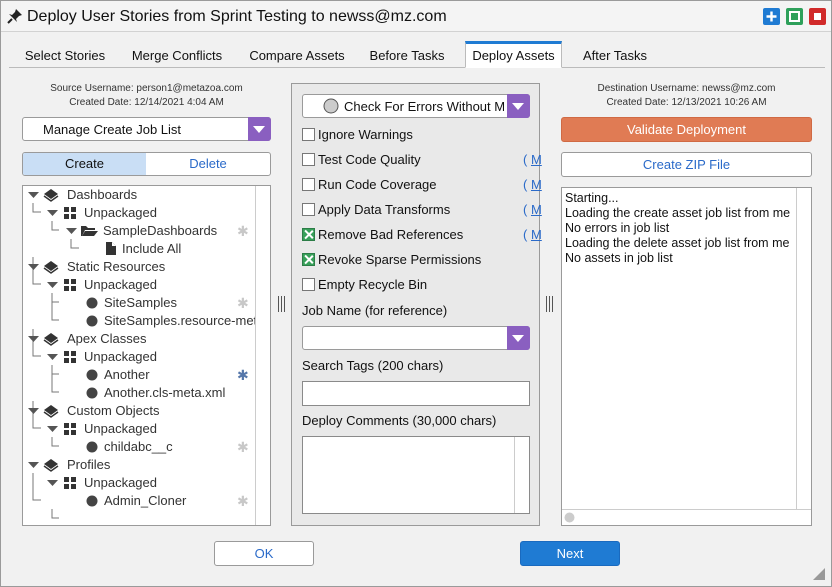 This screenshot has height=587, width=832. What do you see at coordinates (400, 259) in the screenshot?
I see `checkbox-label: Revoke Sparse Permissions` at bounding box center [400, 259].